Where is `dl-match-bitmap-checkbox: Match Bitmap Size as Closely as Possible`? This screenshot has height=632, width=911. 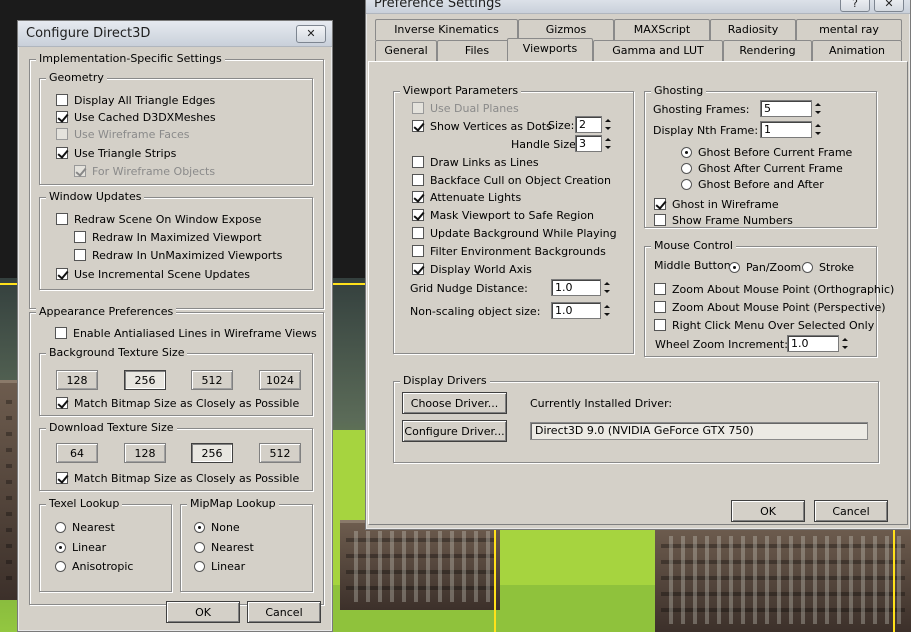
dl-match-bitmap-checkbox: Match Bitmap Size as Closely as Possible is located at coordinates (177, 478).